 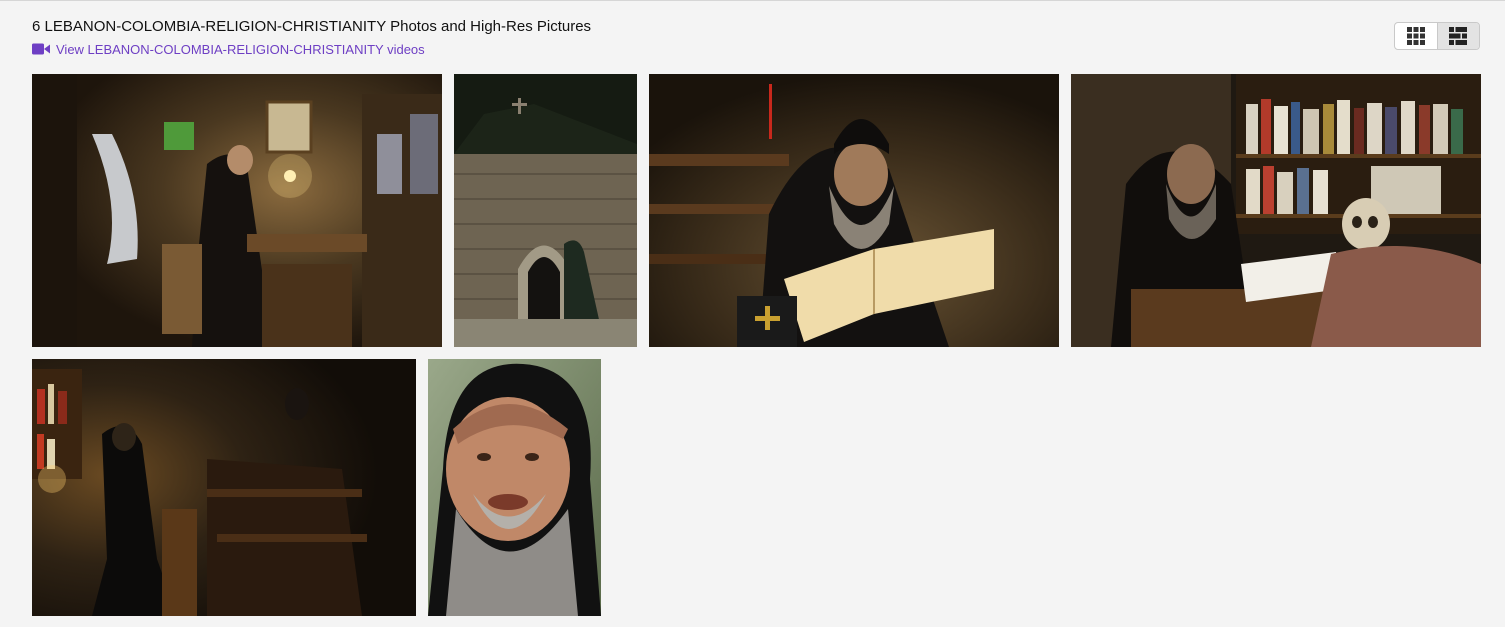 What do you see at coordinates (752, 0) in the screenshot?
I see `top-divider` at bounding box center [752, 0].